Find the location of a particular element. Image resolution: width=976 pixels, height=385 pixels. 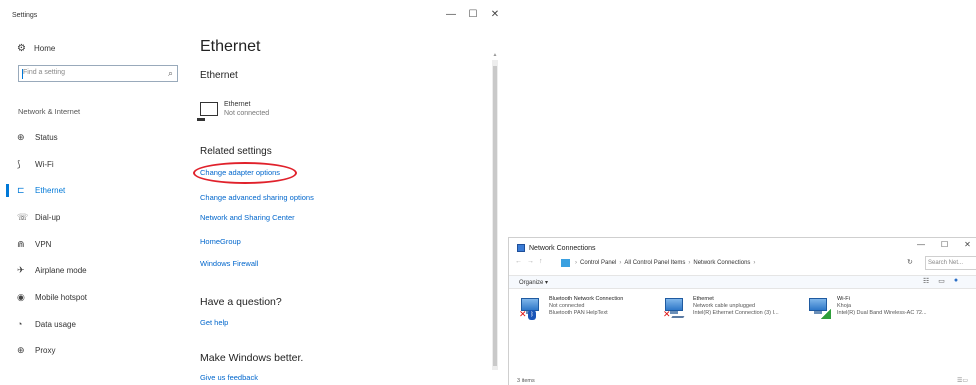

view-options: ☷ ▭ ● is located at coordinates (940, 281).